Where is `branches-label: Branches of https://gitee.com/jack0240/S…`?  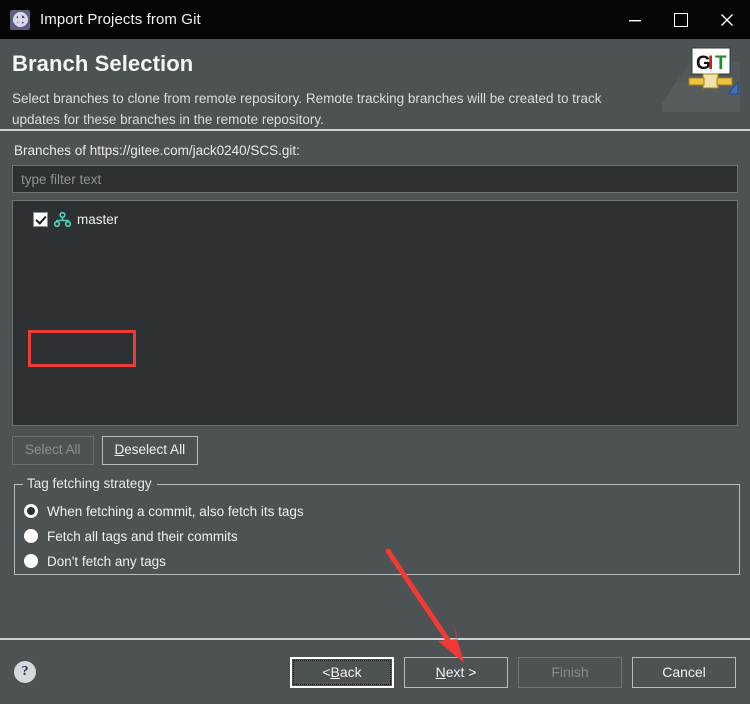 branches-label: Branches of https://gitee.com/jack0240/S… is located at coordinates (157, 150).